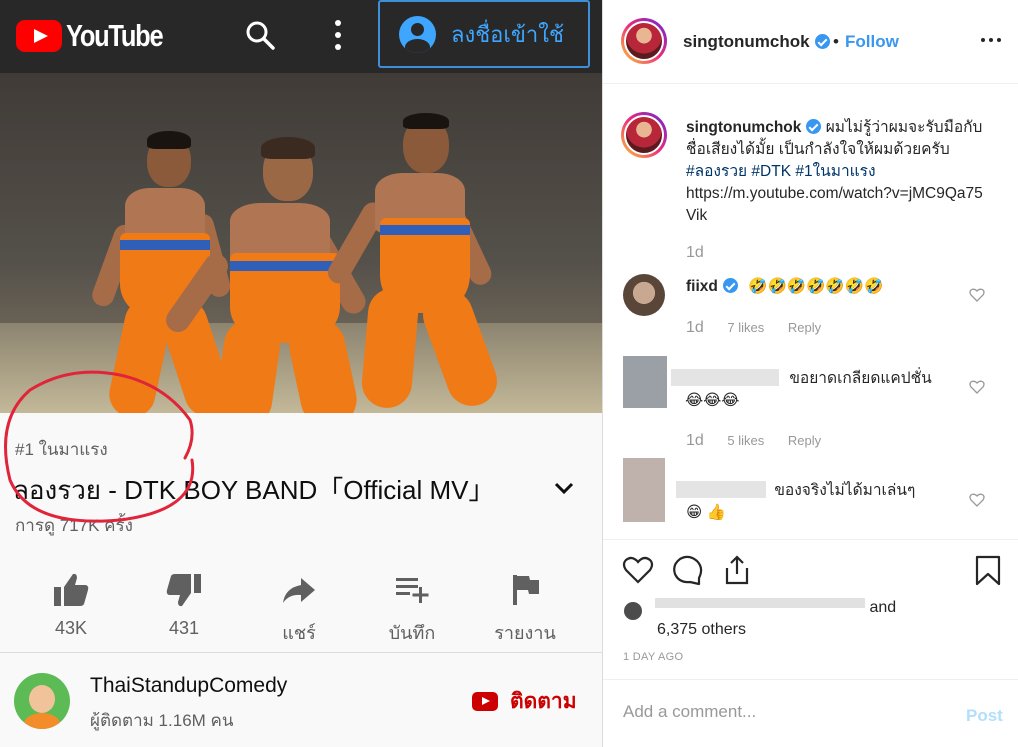  Describe the element at coordinates (564, 488) in the screenshot. I see `chevron-down-icon` at that location.